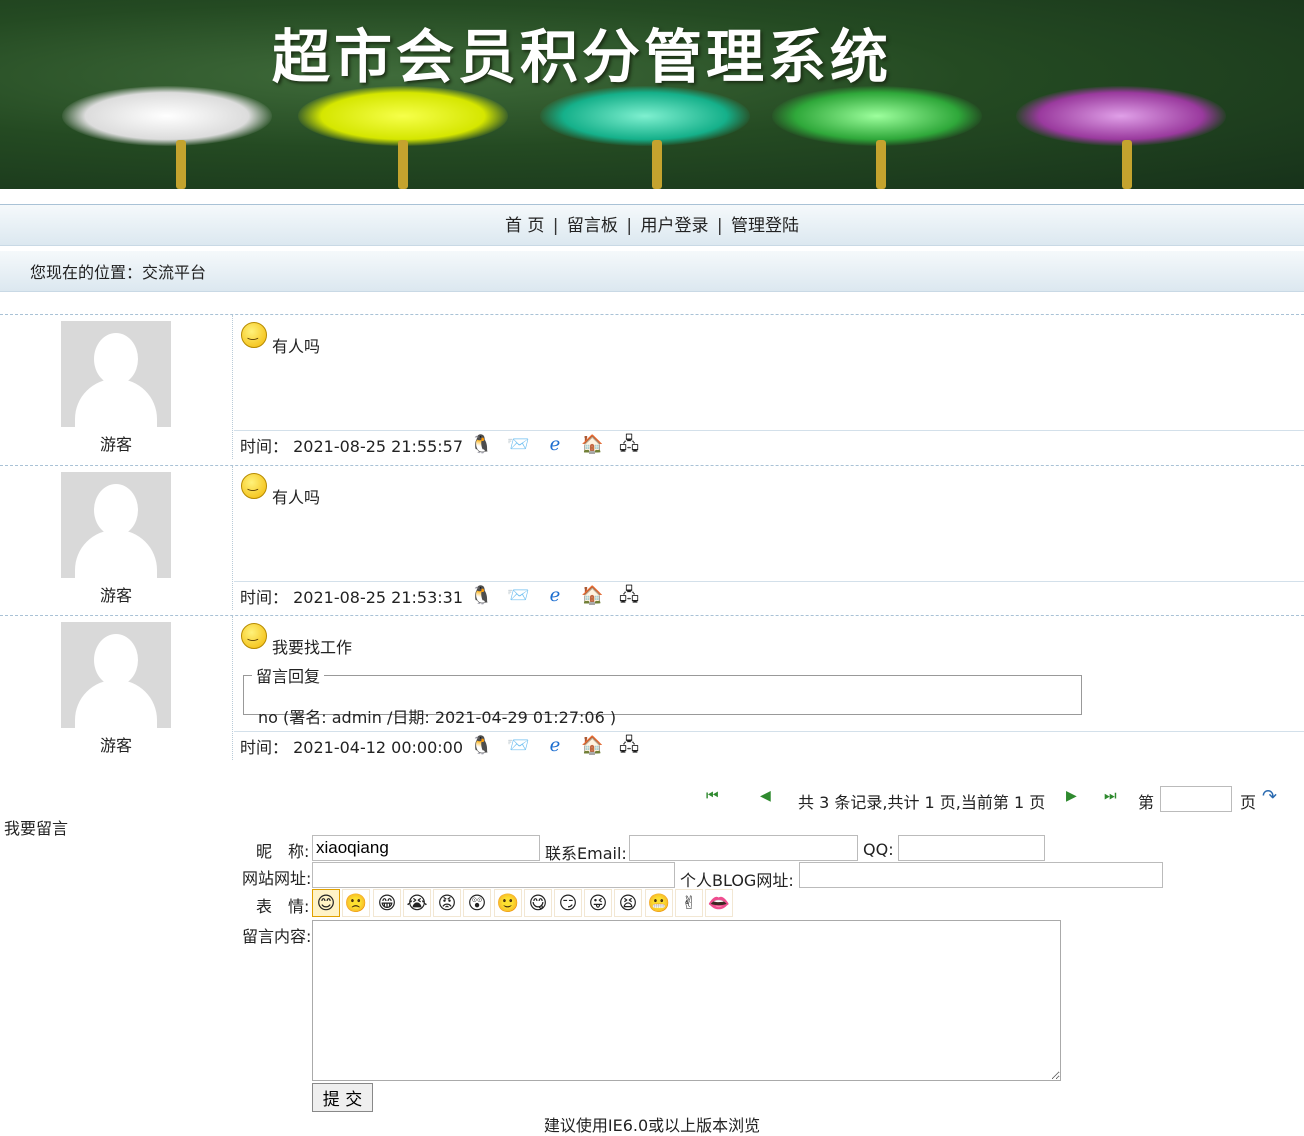 This screenshot has height=1136, width=1304. I want to click on face-cry-icon: 😭, so click(417, 903).